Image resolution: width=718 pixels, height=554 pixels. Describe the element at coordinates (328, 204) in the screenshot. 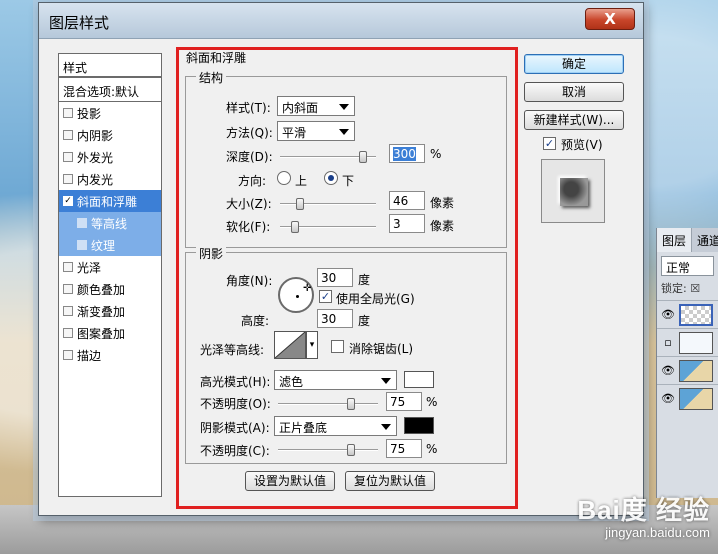

I see `size-slider` at that location.